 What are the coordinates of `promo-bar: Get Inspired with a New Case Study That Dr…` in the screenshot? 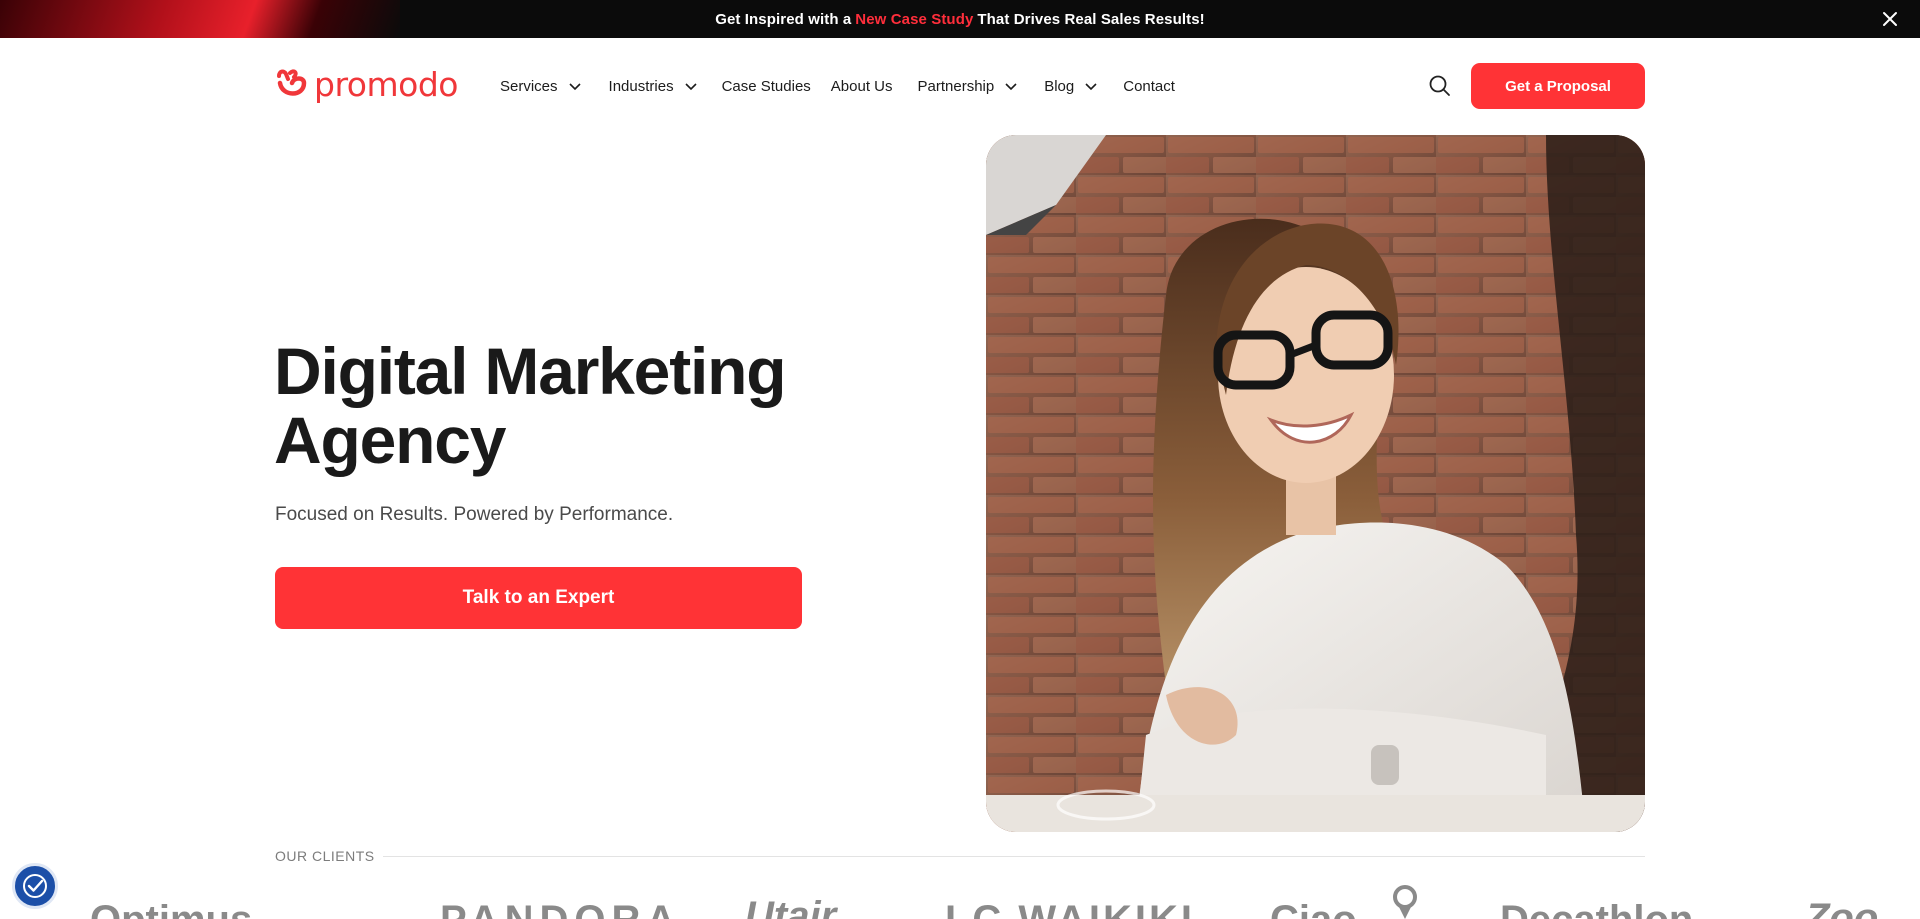 It's located at (960, 19).